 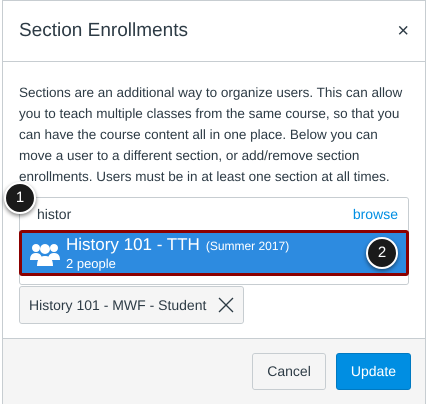 I want to click on dialog-title: Section Enrollments, so click(x=103, y=30).